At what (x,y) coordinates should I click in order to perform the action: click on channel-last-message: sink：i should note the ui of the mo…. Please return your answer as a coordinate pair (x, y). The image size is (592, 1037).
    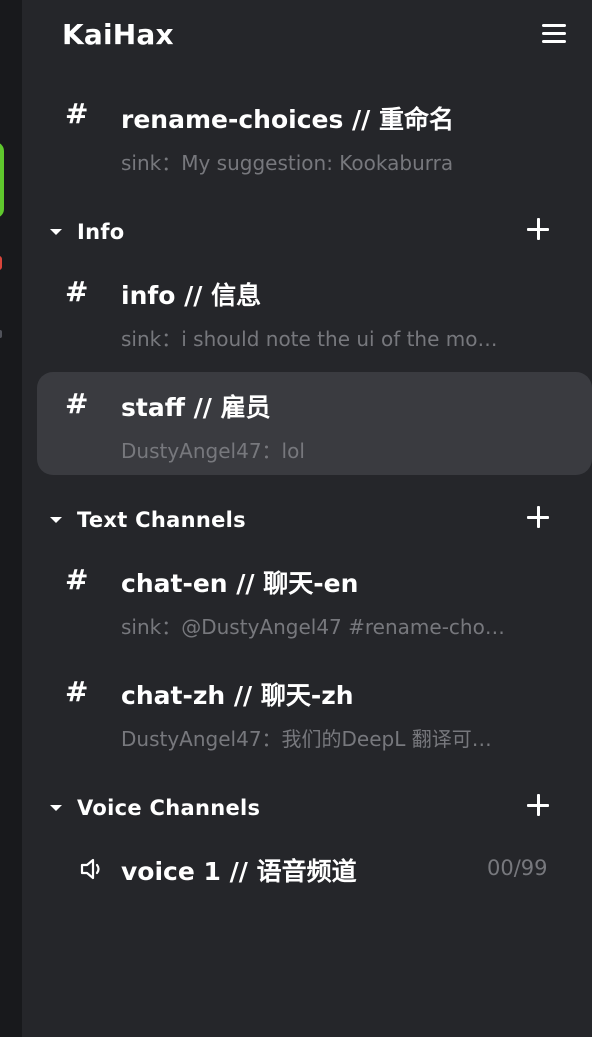
    Looking at the image, I should click on (309, 339).